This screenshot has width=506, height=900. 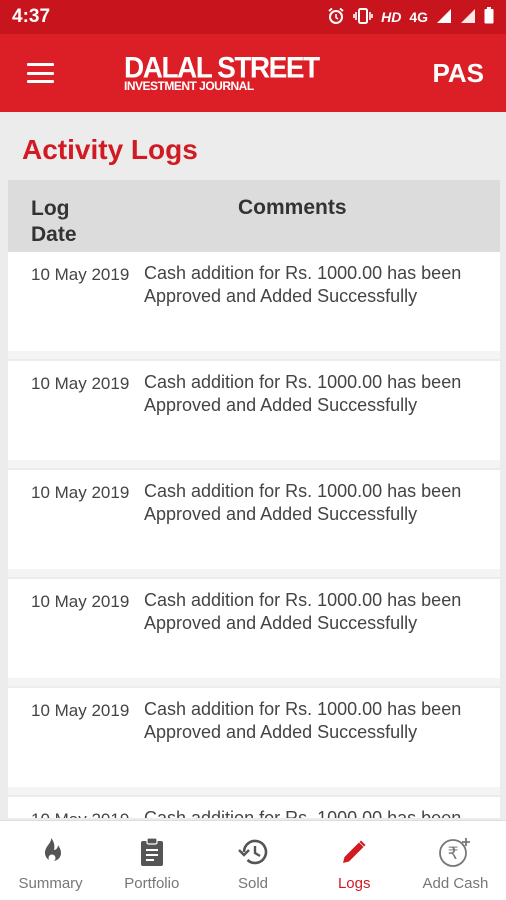 I want to click on nav-summary-label: Summary, so click(x=50, y=883).